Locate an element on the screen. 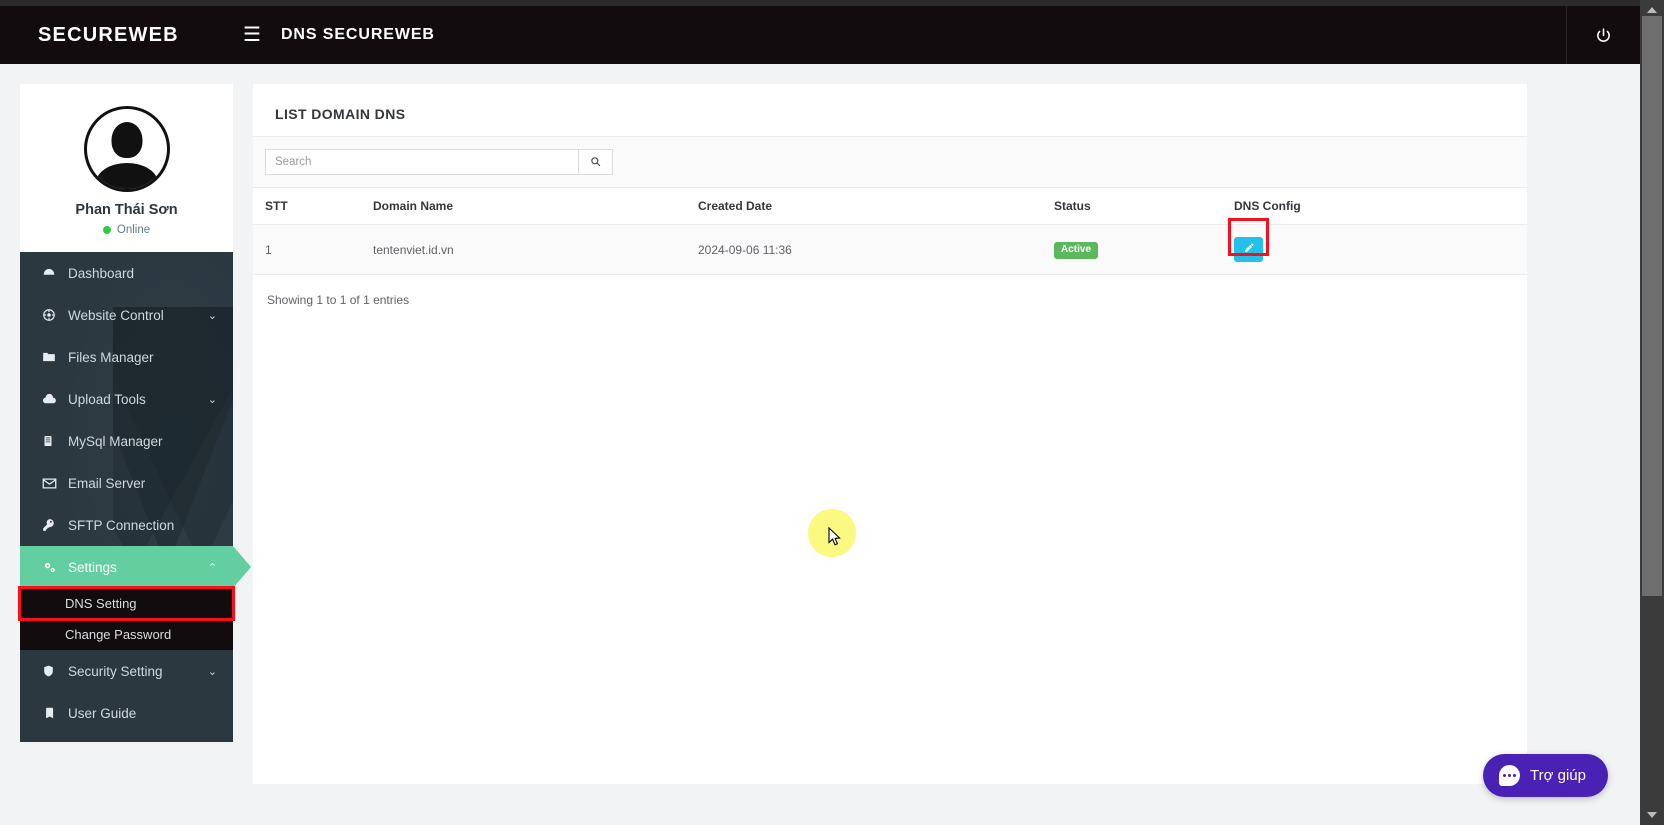 This screenshot has height=825, width=1664. entries-info: Showing 1 to 1 of 1 entries is located at coordinates (338, 300).